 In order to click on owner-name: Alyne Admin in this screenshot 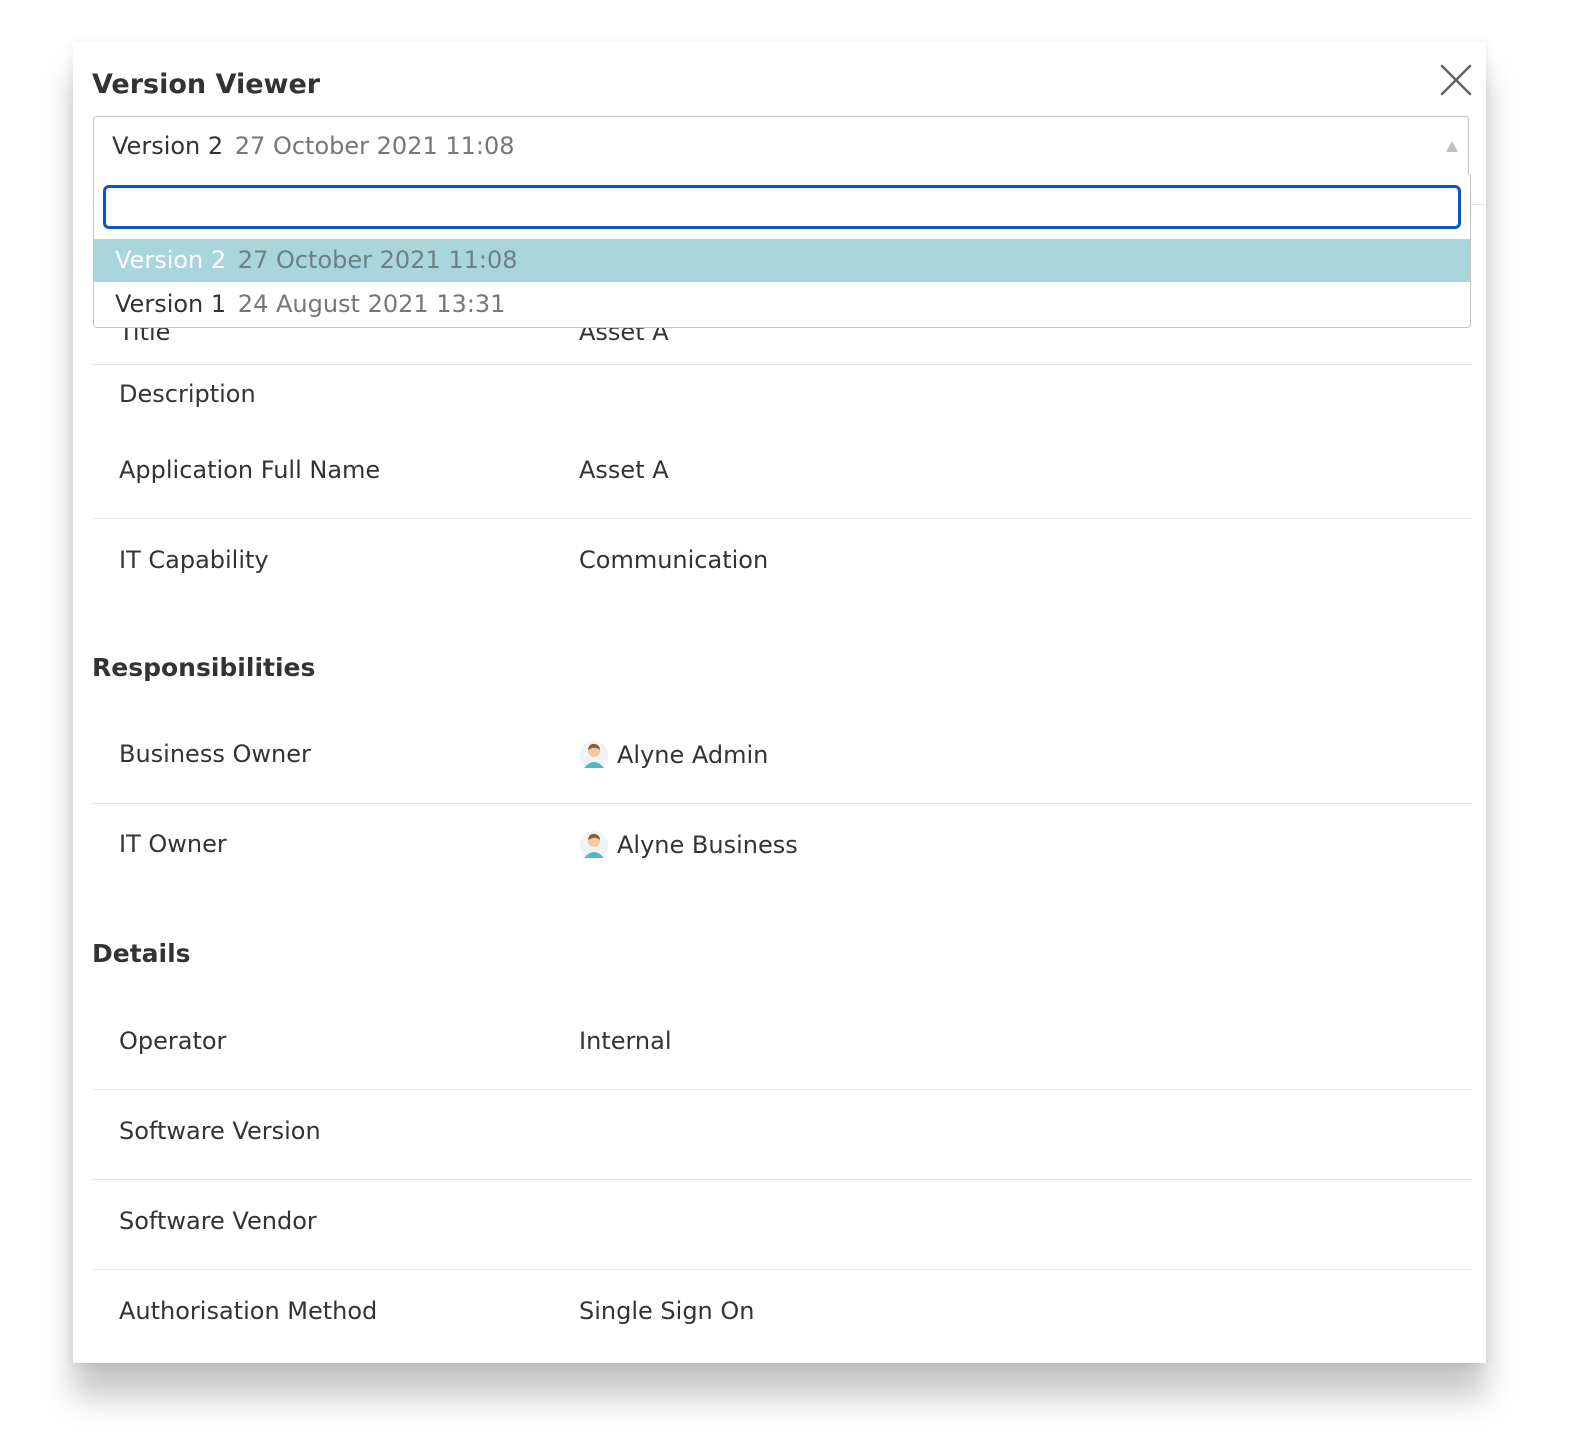, I will do `click(693, 755)`.